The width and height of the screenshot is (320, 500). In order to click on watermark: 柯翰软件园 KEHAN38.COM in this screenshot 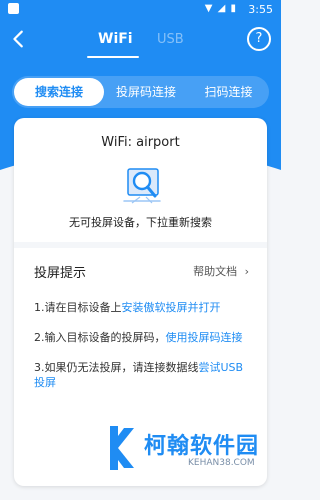, I will do `click(189, 448)`.